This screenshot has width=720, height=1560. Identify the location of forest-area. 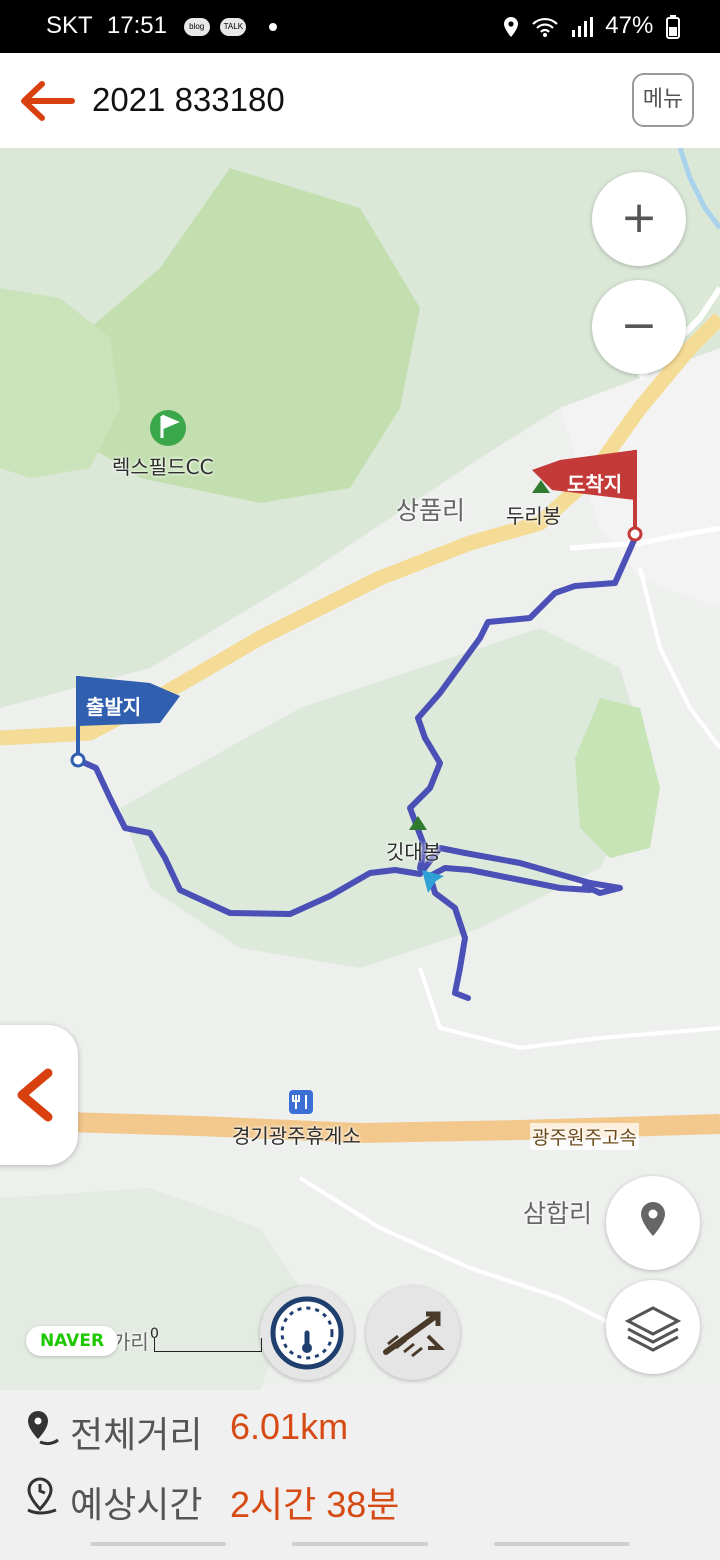
(150, 1289).